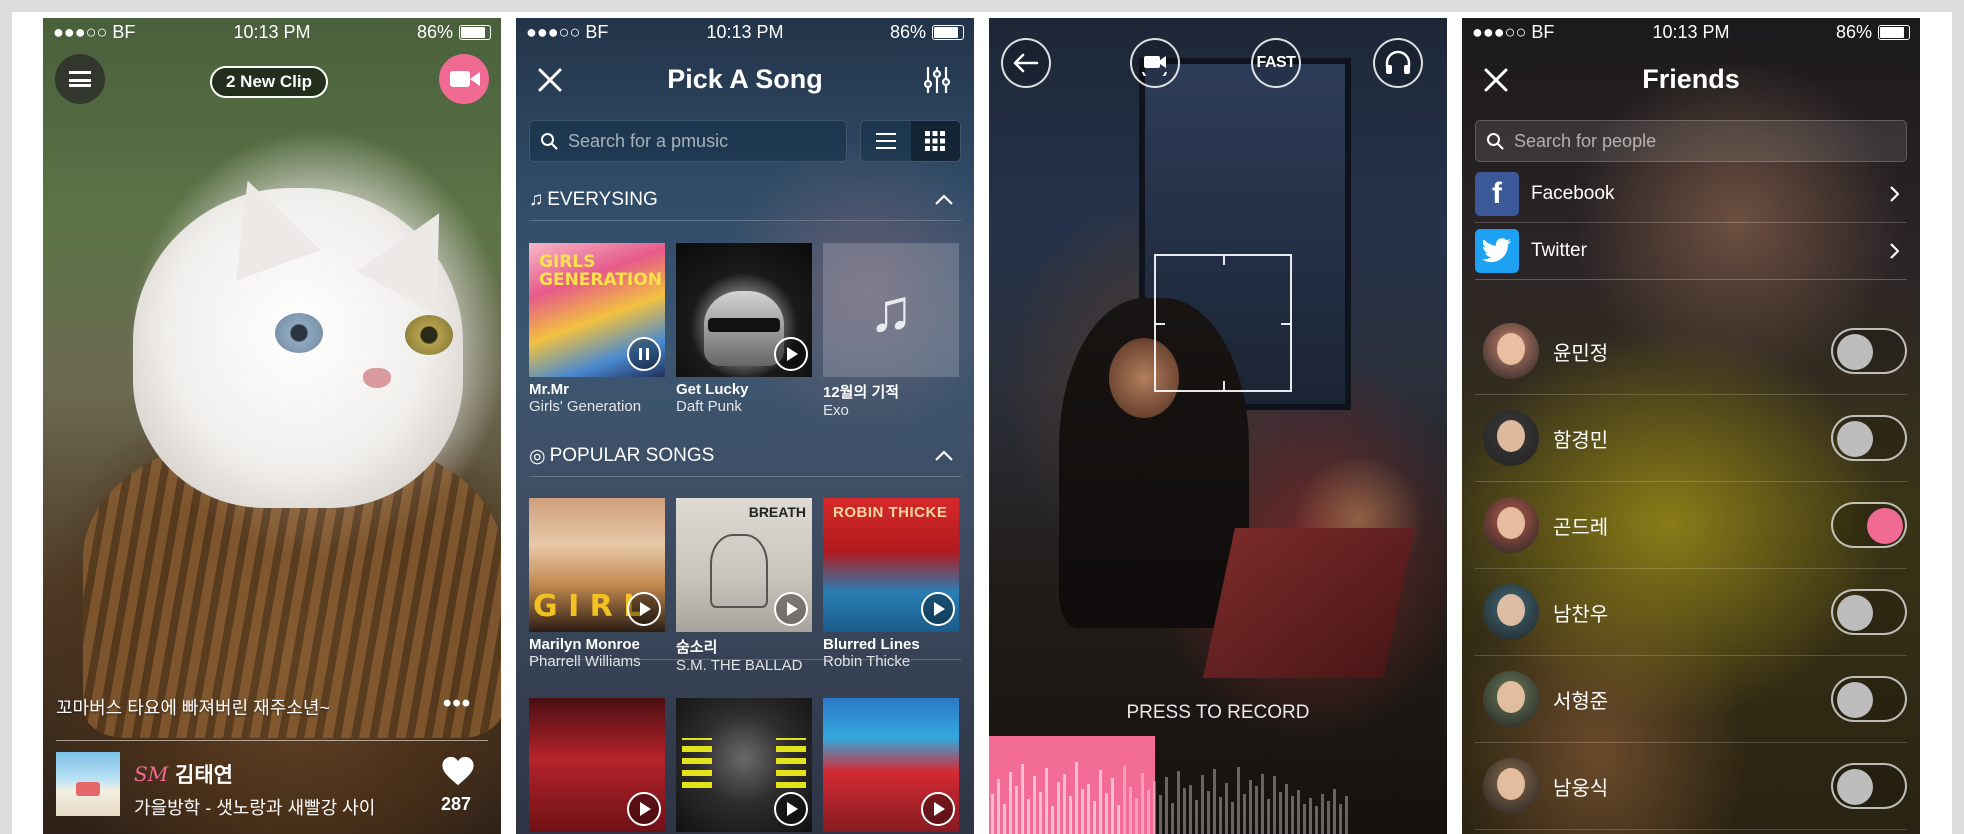  What do you see at coordinates (458, 771) in the screenshot?
I see `like-heart-icon` at bounding box center [458, 771].